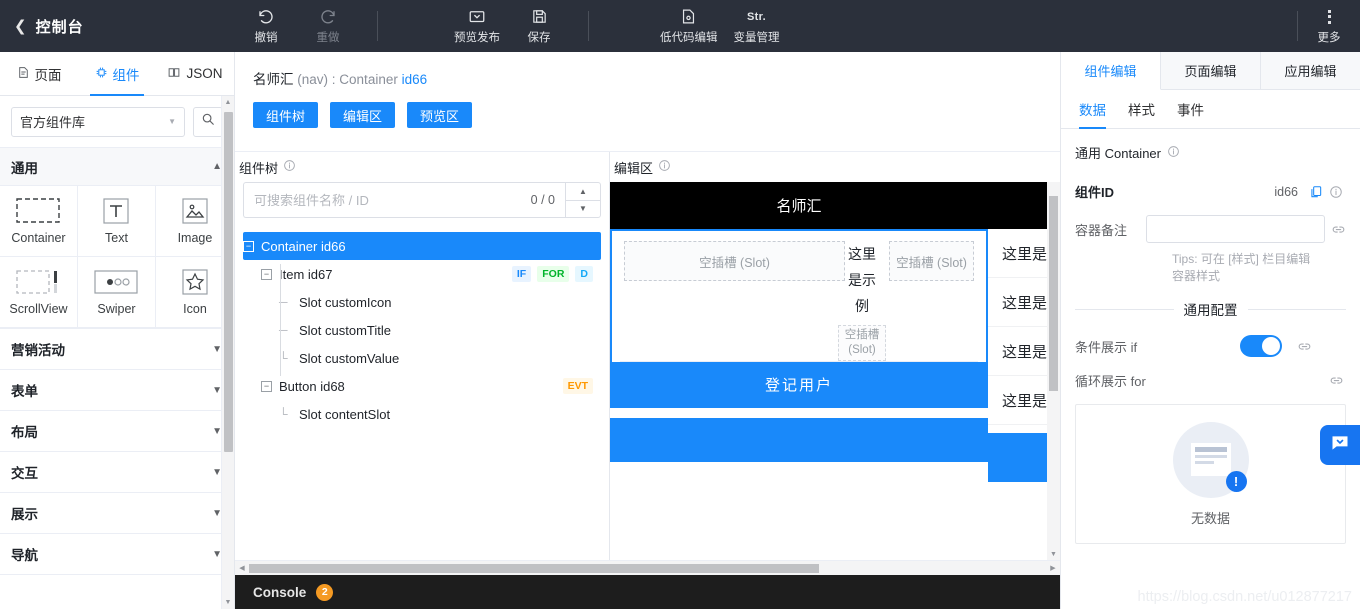 The height and width of the screenshot is (609, 1360). I want to click on tree-node-container-id66: − Container id66, so click(422, 246).